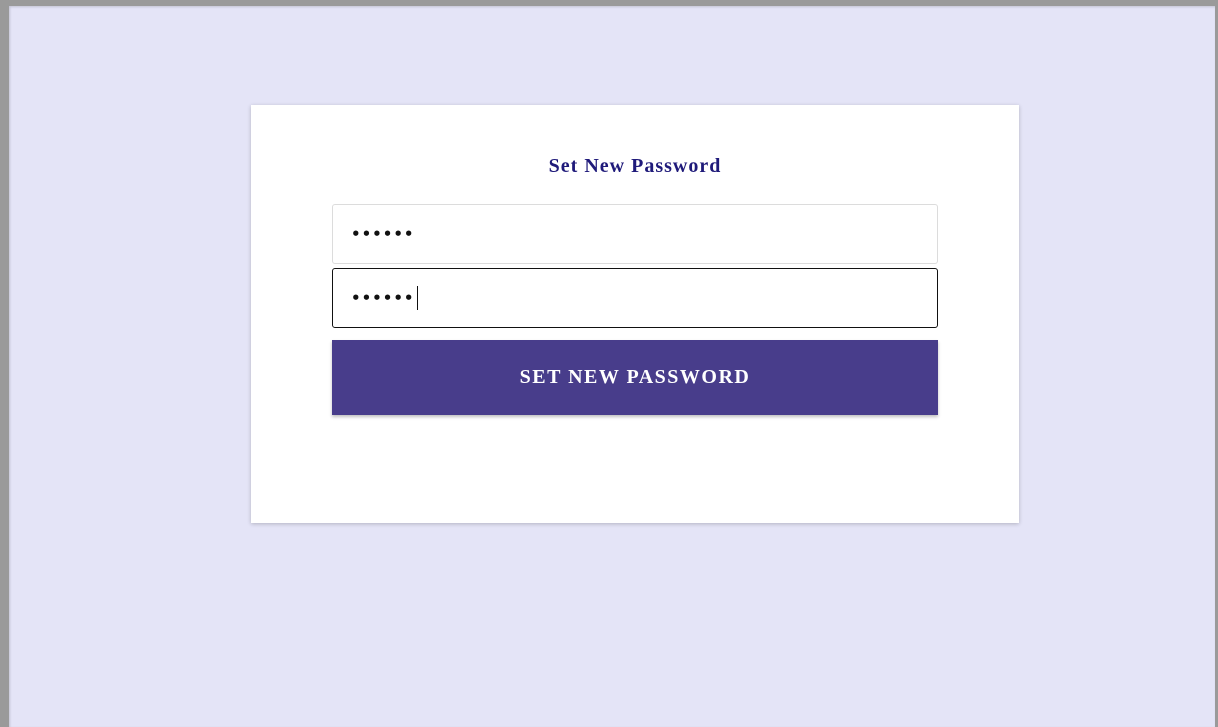 The height and width of the screenshot is (727, 1218). Describe the element at coordinates (383, 298) in the screenshot. I see `confirm-password-value: ••••••` at that location.